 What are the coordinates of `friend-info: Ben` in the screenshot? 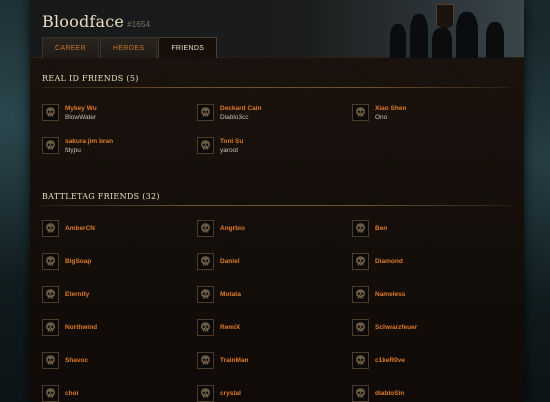 It's located at (381, 228).